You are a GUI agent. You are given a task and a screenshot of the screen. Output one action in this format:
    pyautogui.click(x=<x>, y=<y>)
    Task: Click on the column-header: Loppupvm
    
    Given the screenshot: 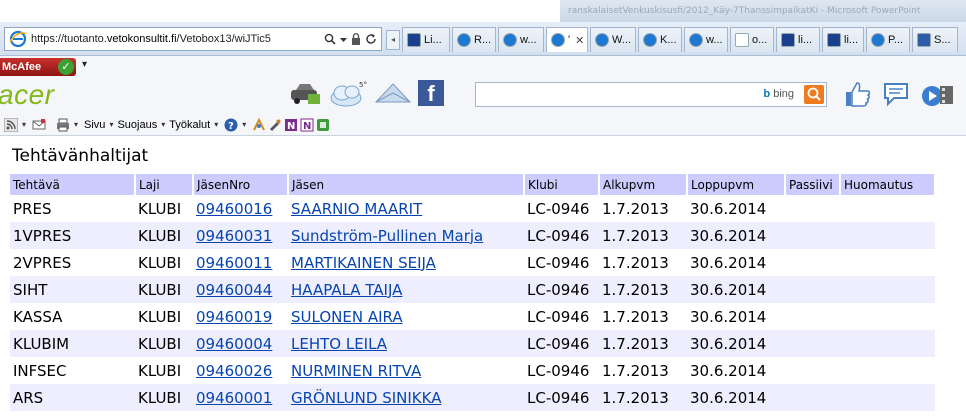 What is the action you would take?
    pyautogui.click(x=736, y=184)
    